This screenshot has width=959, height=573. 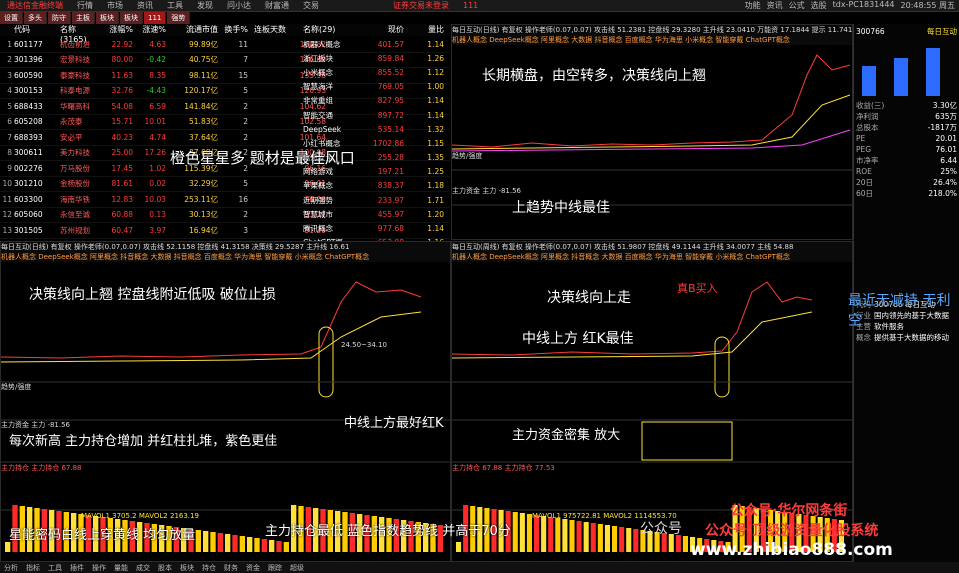 I want to click on menu-tools: 工具, so click(x=175, y=5).